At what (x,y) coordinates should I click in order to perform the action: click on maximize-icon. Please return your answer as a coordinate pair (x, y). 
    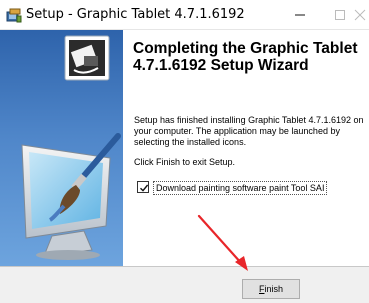
    Looking at the image, I should click on (340, 15).